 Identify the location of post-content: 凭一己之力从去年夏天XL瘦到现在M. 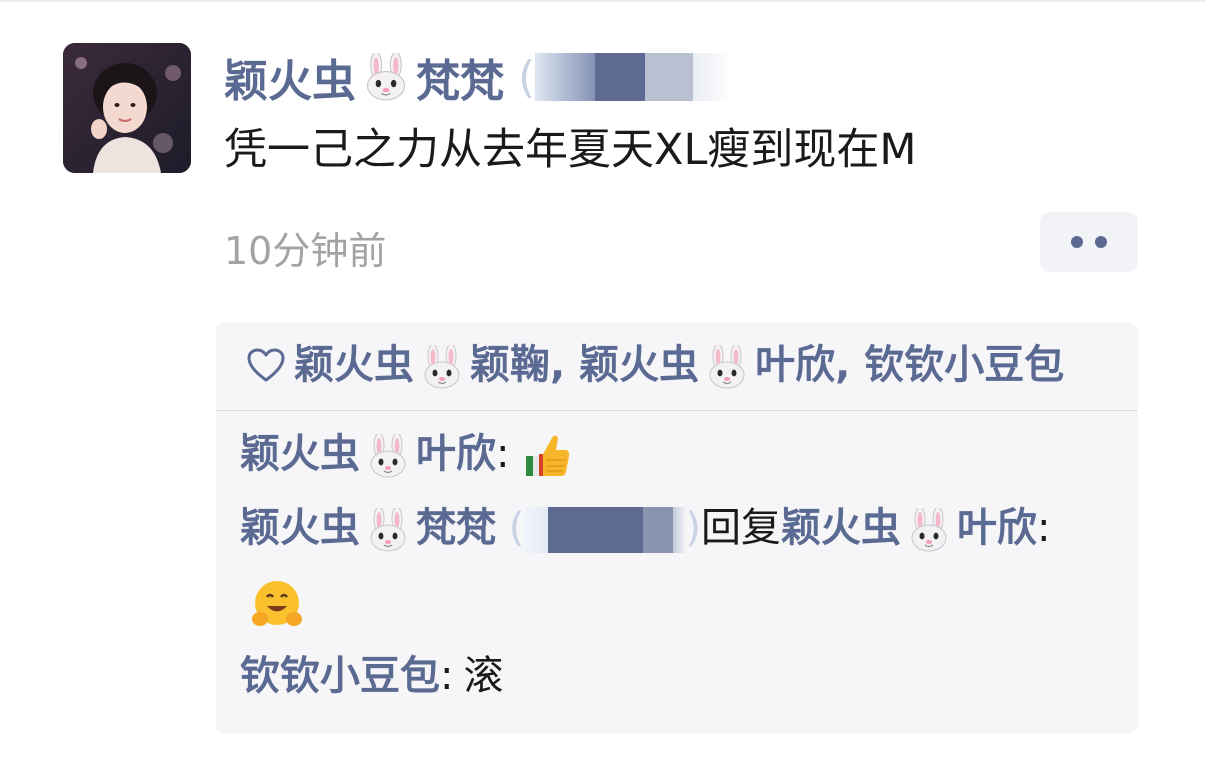
(570, 150).